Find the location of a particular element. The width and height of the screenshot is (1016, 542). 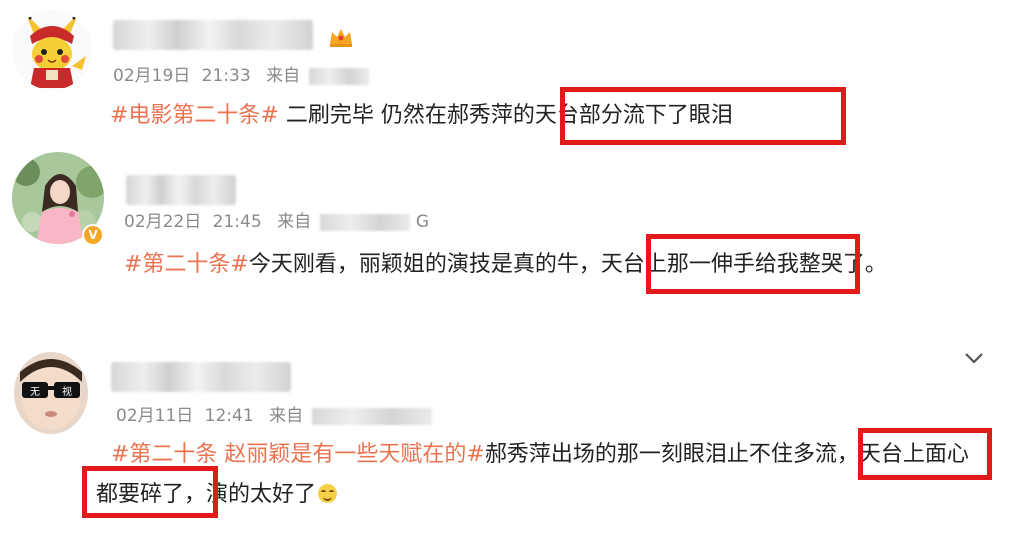

post-text: 郝秀萍出场的那一刻眼泪止不住多流， is located at coordinates (671, 454).